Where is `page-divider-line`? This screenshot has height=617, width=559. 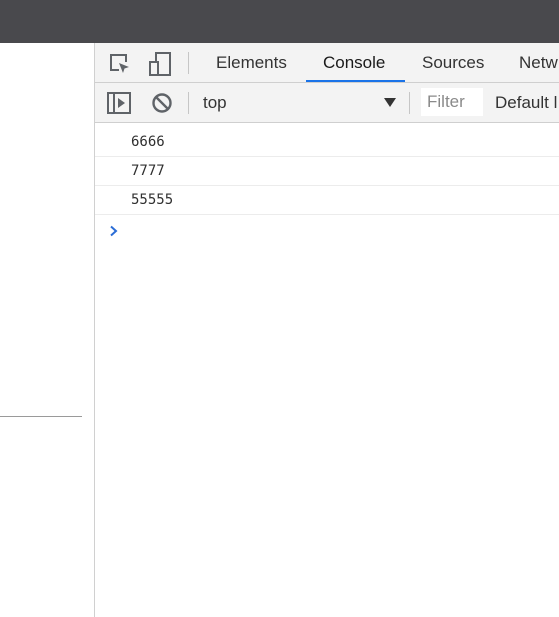
page-divider-line is located at coordinates (41, 416).